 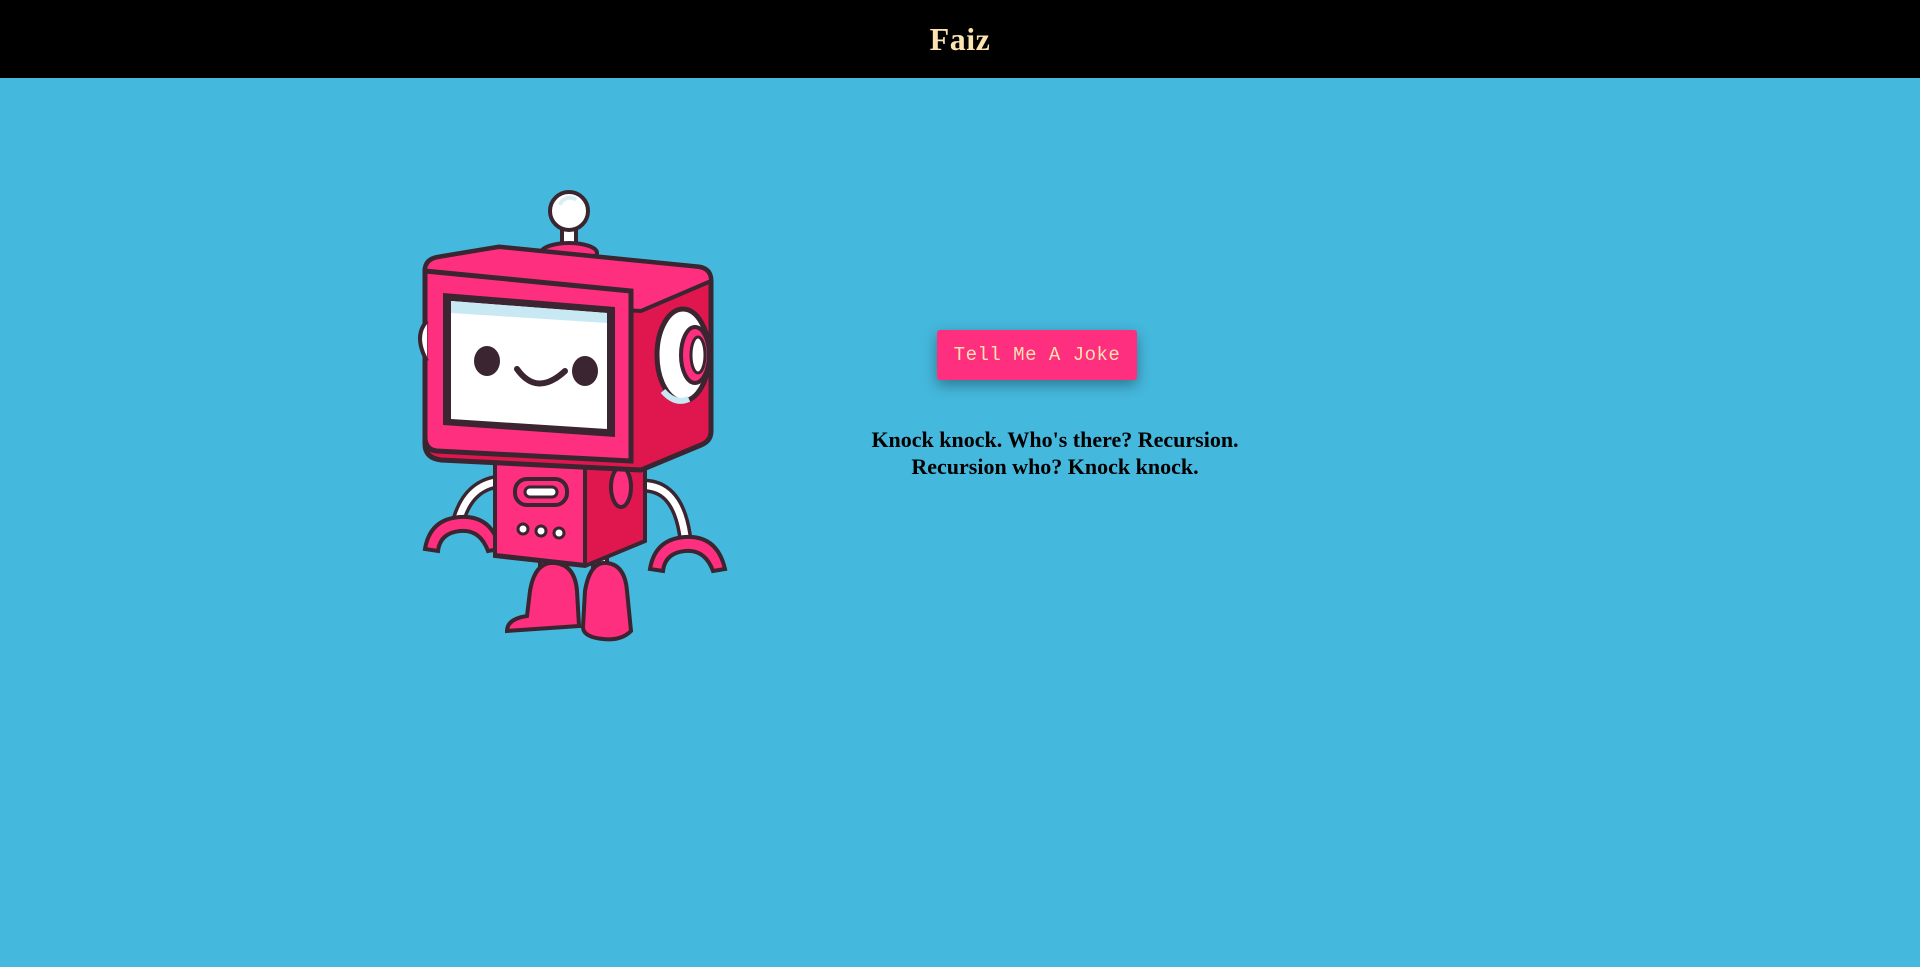 What do you see at coordinates (607, 601) in the screenshot?
I see `robot-right-foot` at bounding box center [607, 601].